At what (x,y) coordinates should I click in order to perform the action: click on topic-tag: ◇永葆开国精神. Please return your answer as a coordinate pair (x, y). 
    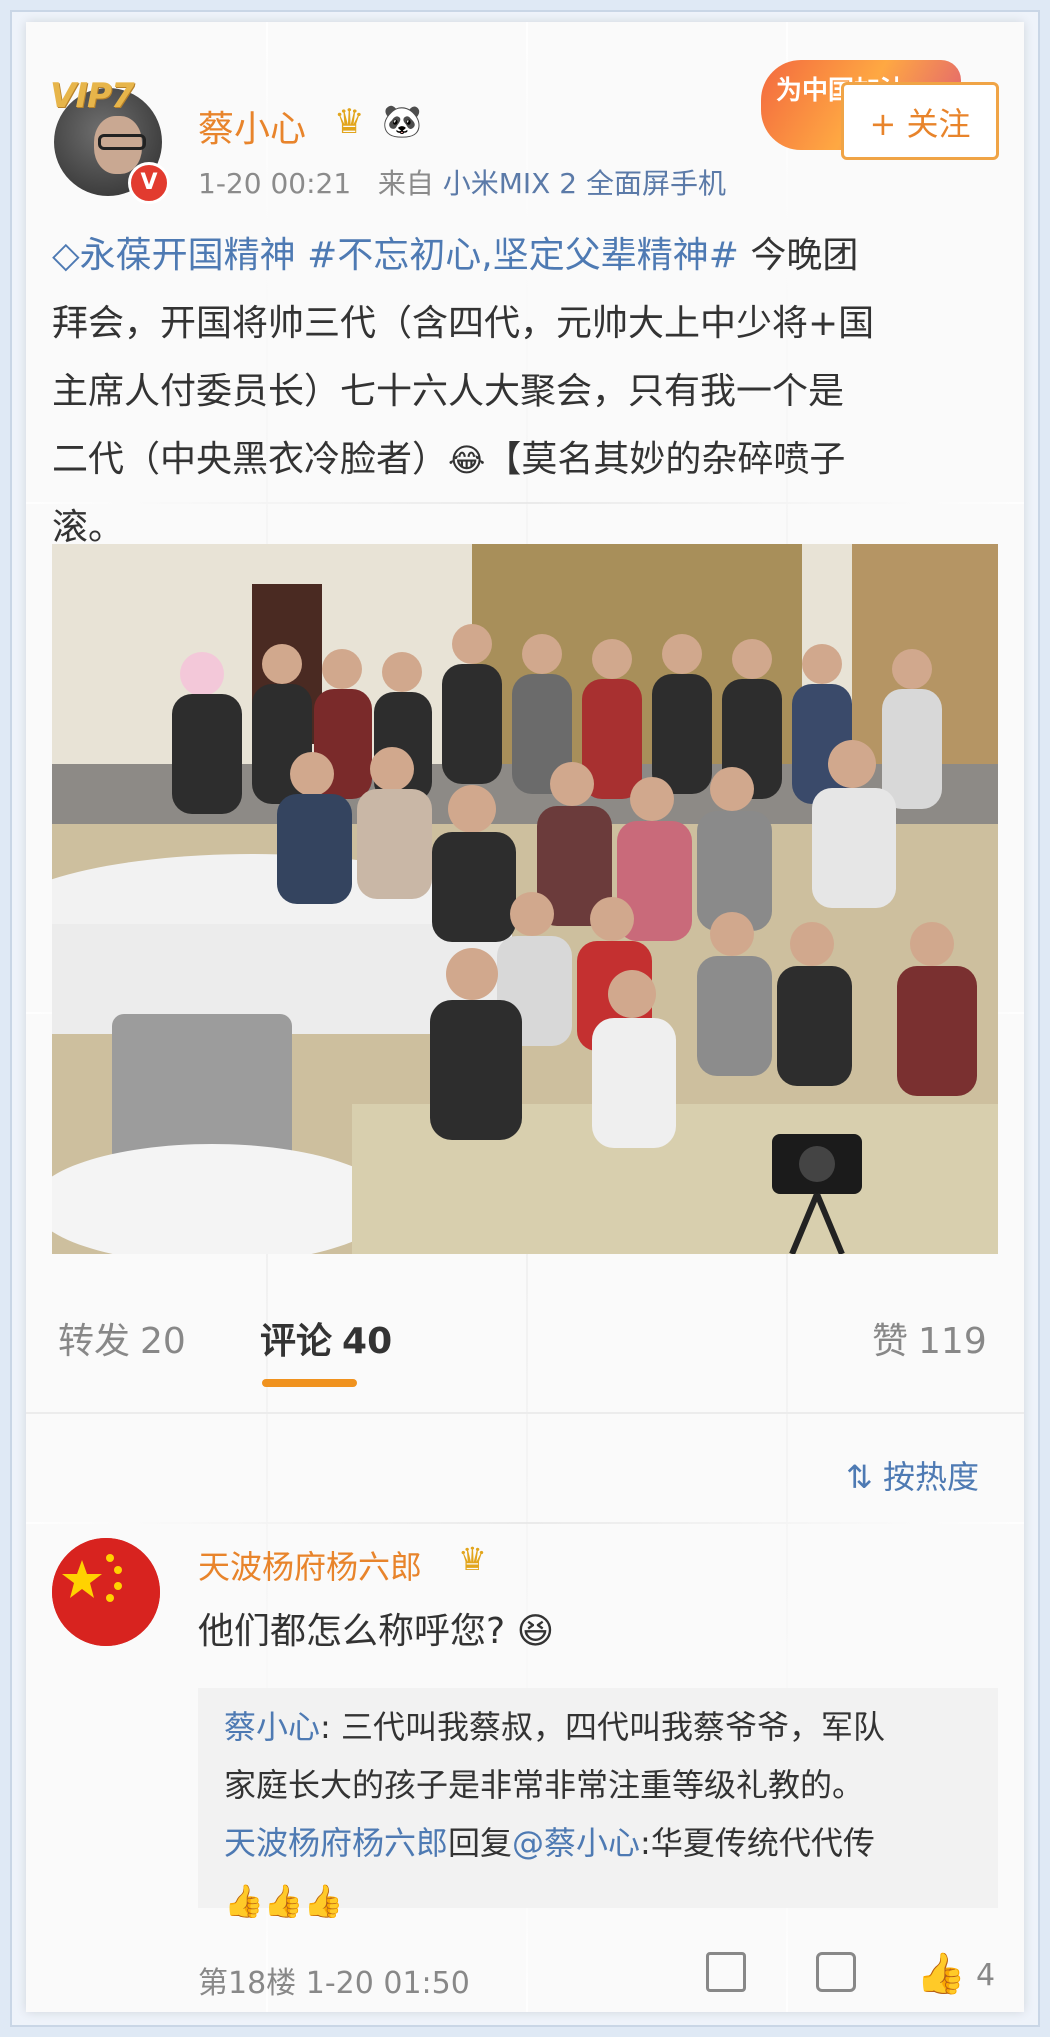
    Looking at the image, I should click on (174, 255).